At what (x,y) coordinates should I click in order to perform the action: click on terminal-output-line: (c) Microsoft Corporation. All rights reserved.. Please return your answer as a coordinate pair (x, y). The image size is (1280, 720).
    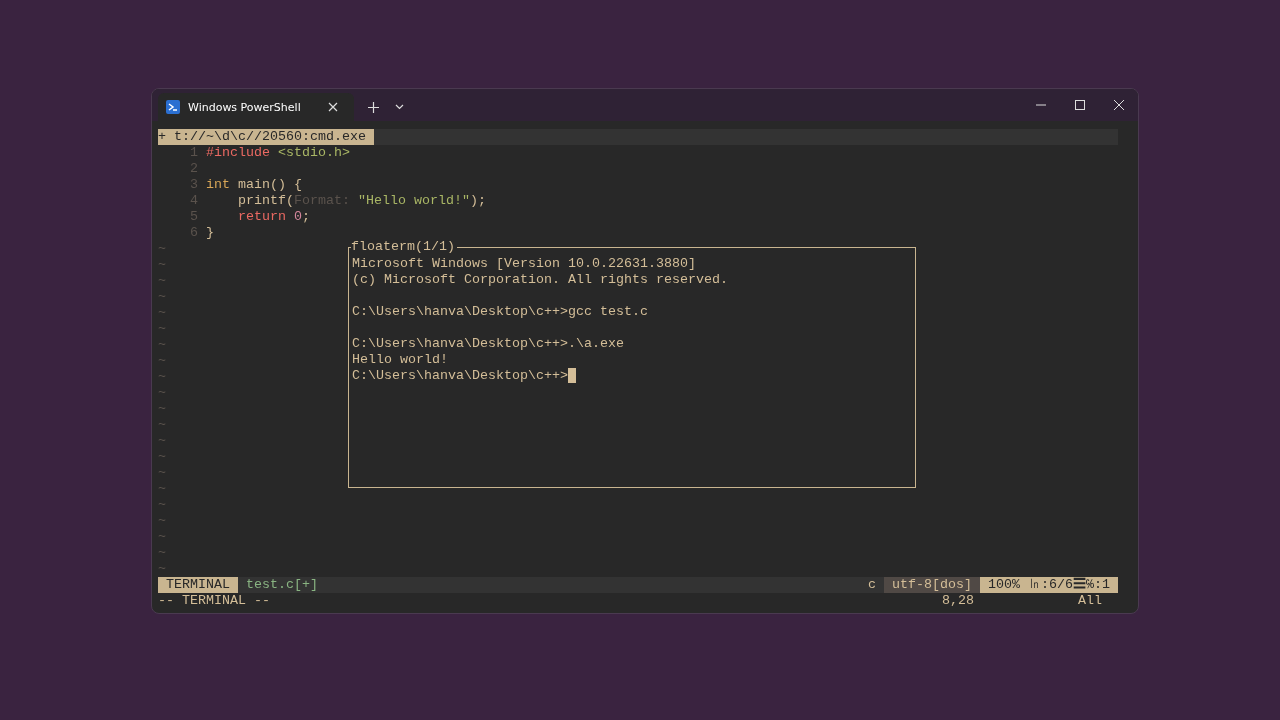
    Looking at the image, I should click on (540, 280).